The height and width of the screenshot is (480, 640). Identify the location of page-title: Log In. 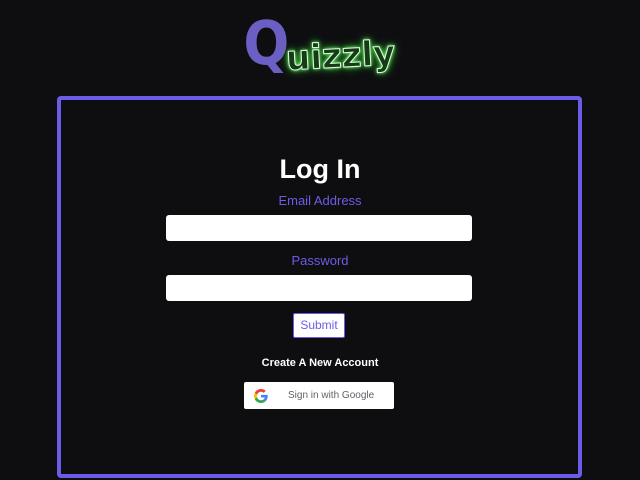
(320, 169).